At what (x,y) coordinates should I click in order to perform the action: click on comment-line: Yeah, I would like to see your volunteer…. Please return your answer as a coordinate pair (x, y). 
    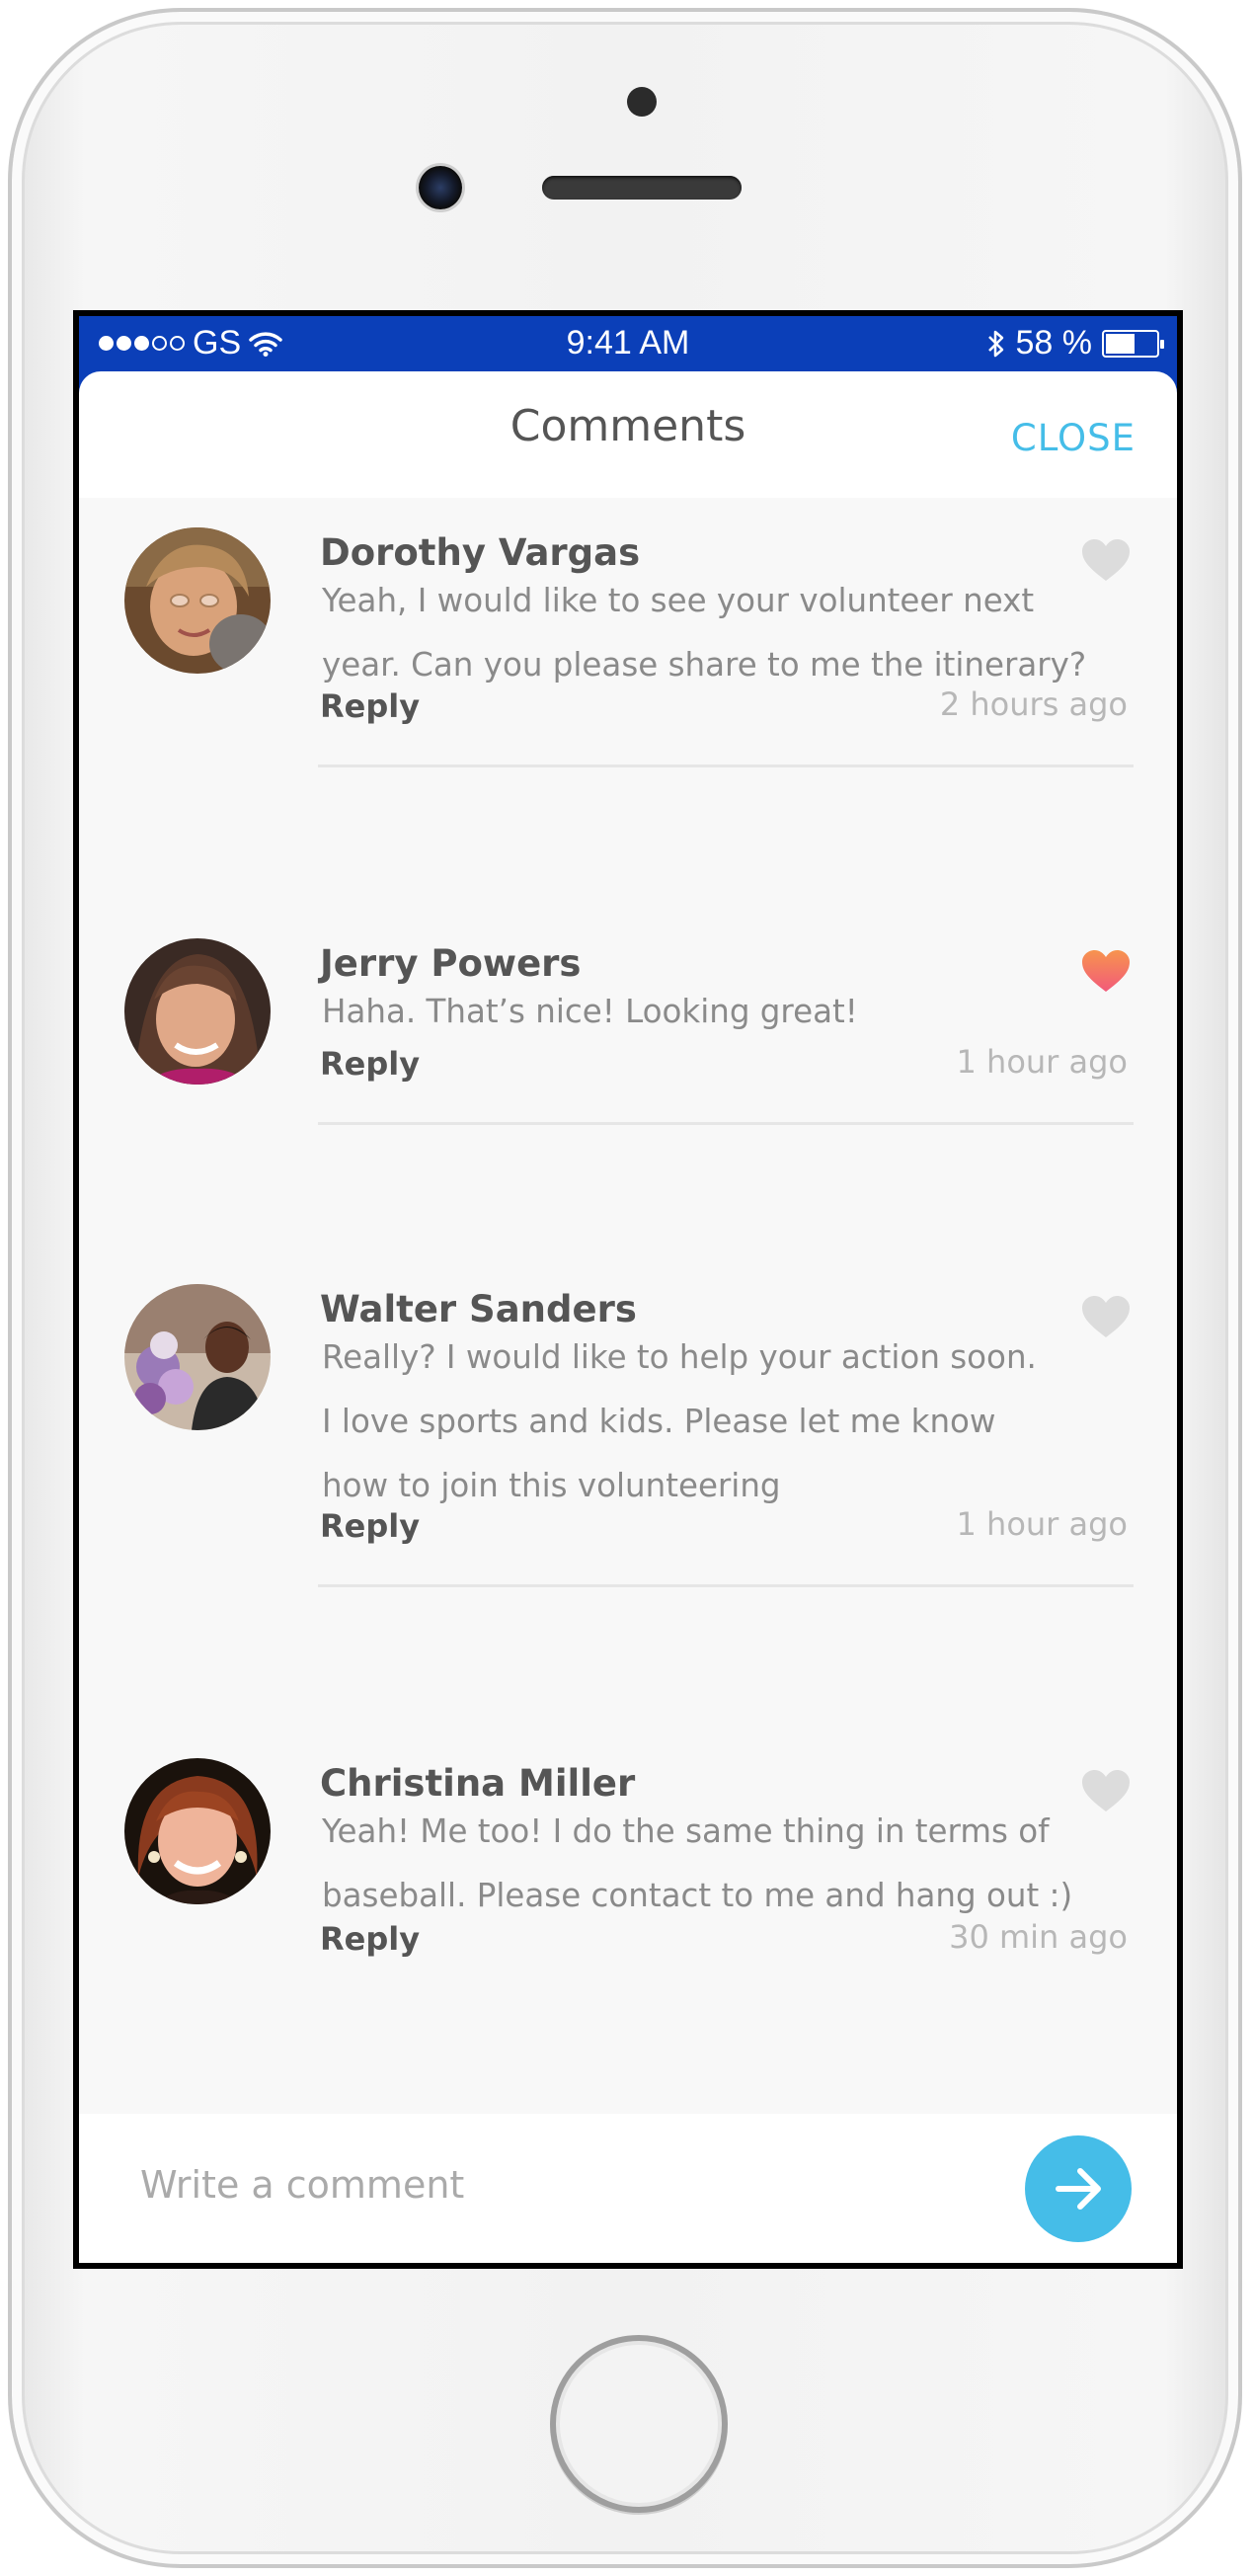
    Looking at the image, I should click on (678, 600).